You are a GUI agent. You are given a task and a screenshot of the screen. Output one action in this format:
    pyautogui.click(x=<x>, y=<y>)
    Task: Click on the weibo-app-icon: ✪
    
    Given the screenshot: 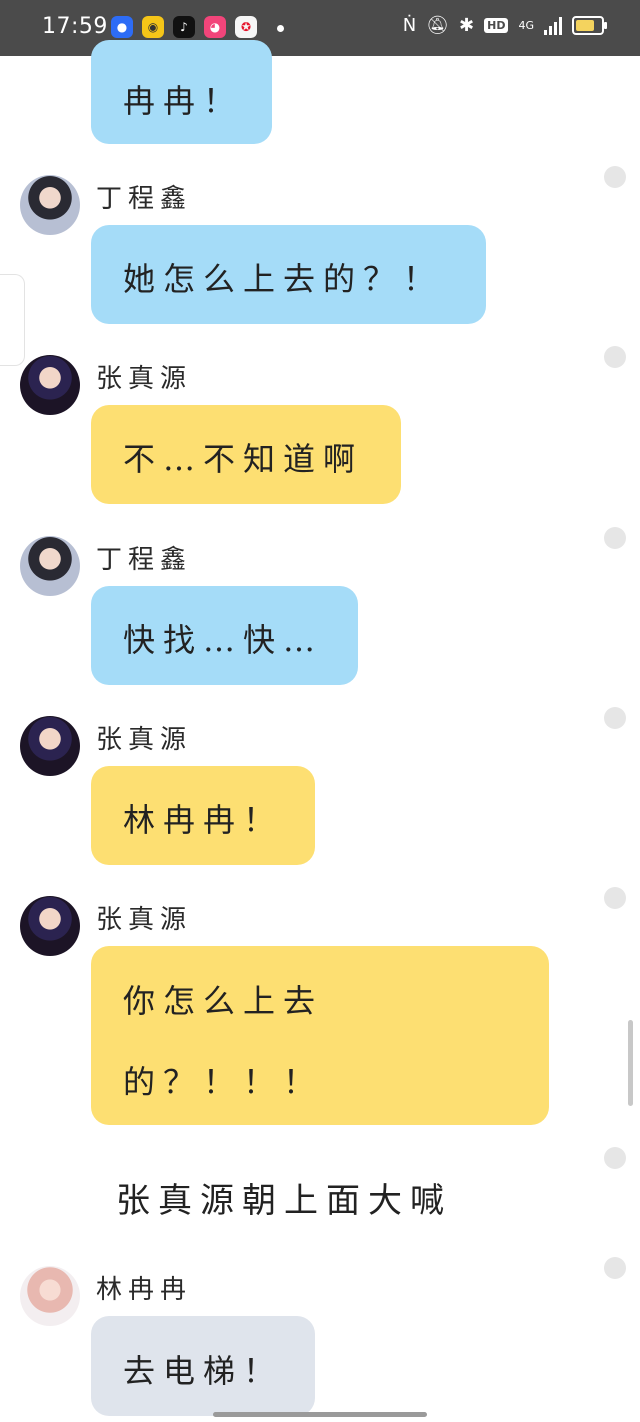 What is the action you would take?
    pyautogui.click(x=246, y=27)
    